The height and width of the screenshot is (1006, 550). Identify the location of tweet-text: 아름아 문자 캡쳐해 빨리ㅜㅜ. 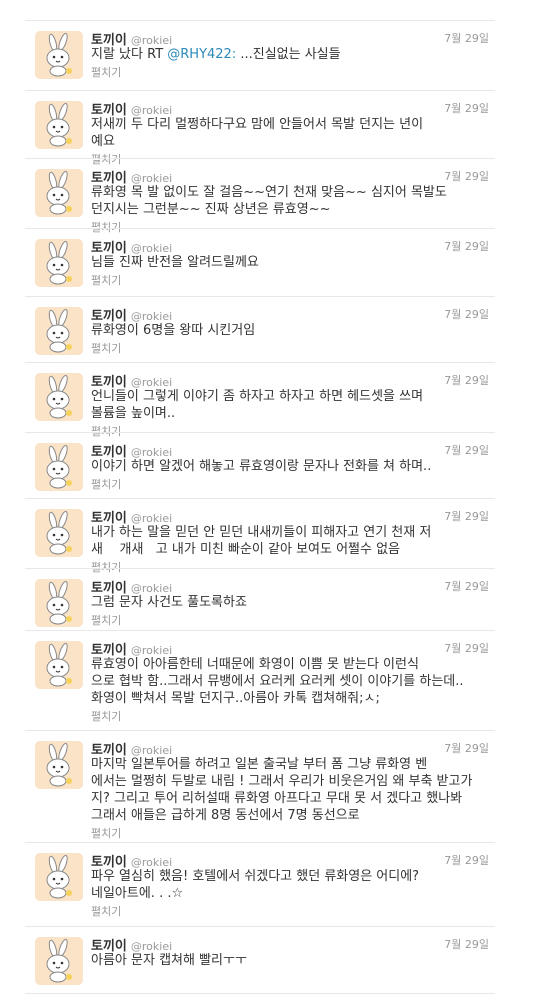
(169, 960).